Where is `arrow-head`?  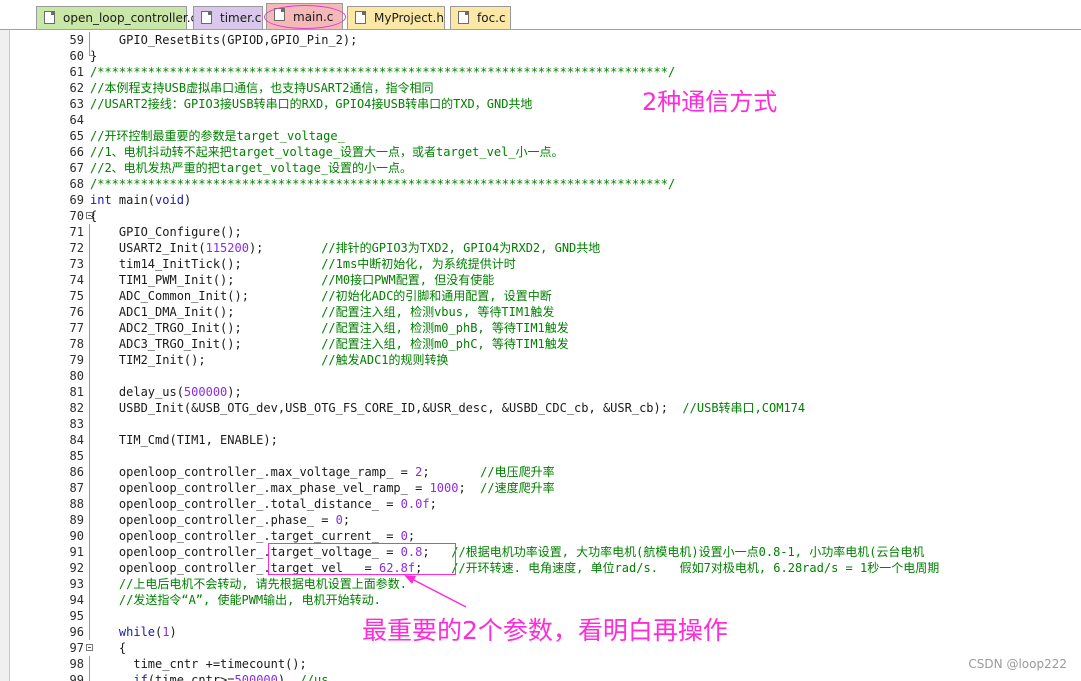
arrow-head is located at coordinates (410, 579).